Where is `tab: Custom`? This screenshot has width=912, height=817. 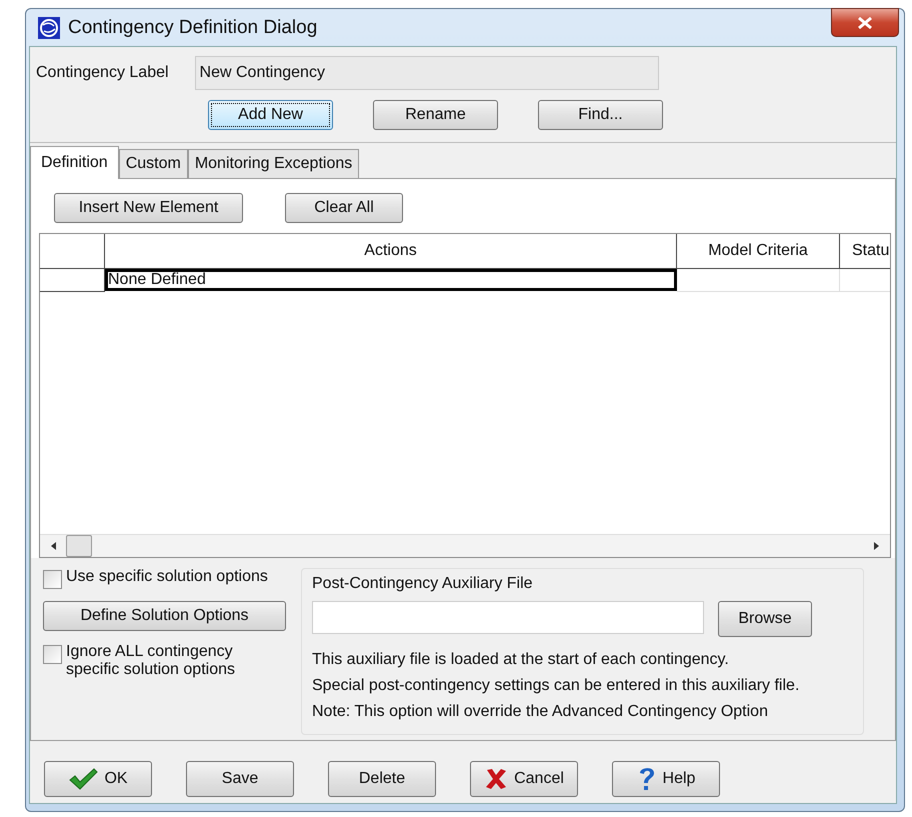
tab: Custom is located at coordinates (153, 163).